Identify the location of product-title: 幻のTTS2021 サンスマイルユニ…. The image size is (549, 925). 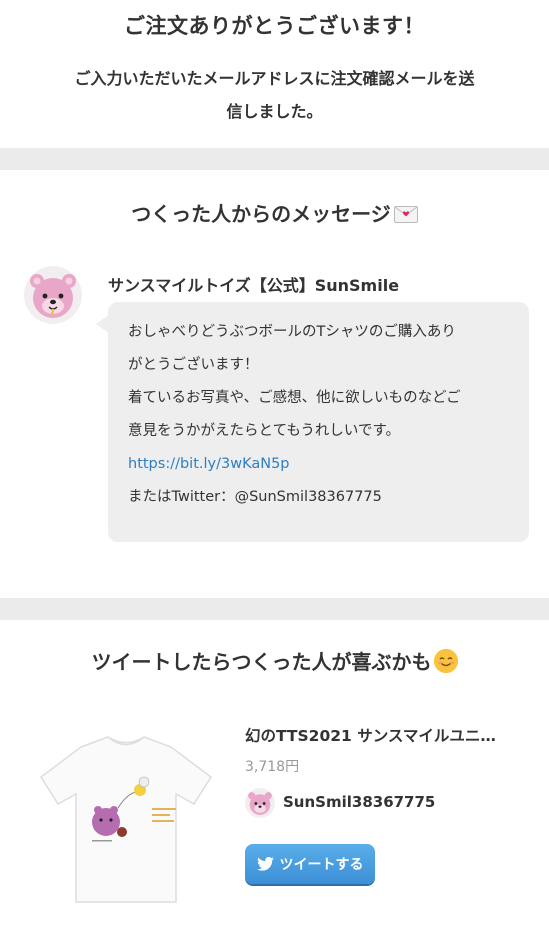
(390, 735).